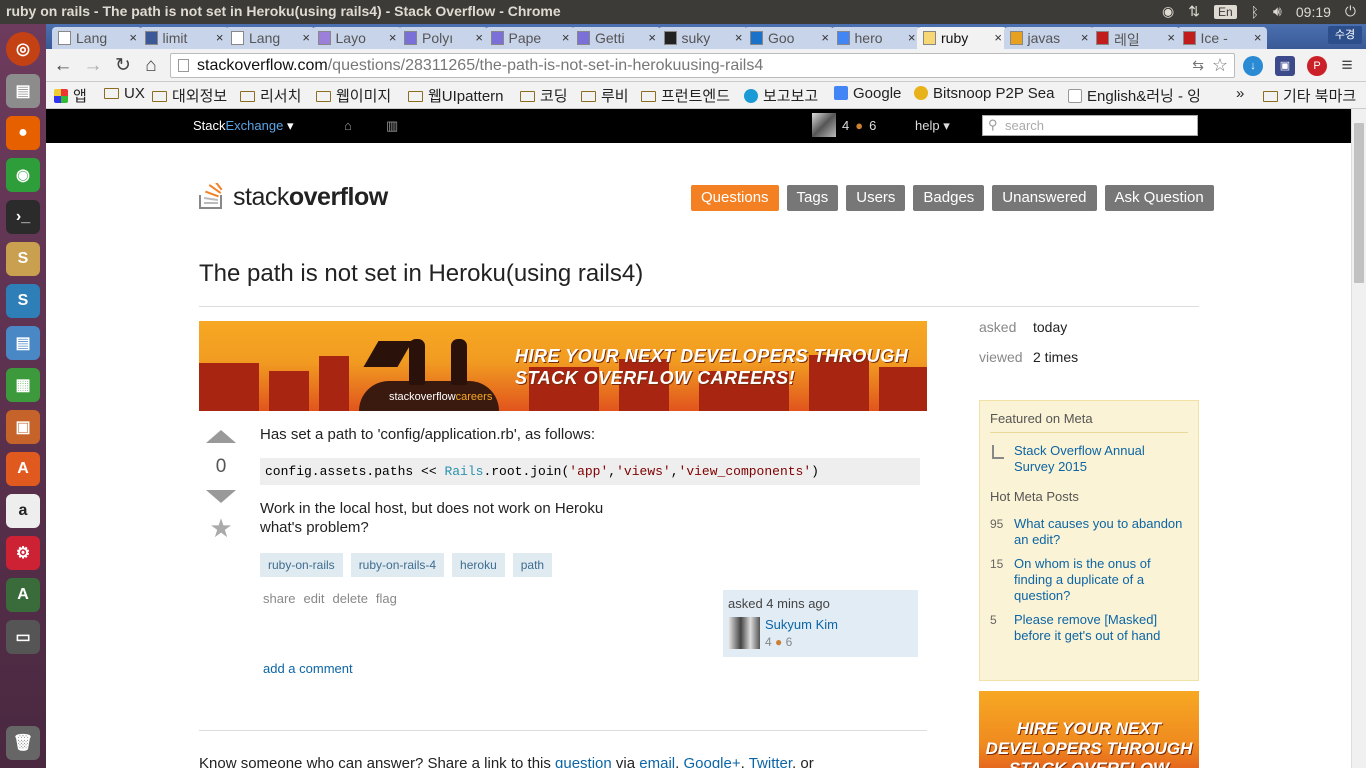 The width and height of the screenshot is (1366, 768). I want to click on home-button: ⌂, so click(151, 66).